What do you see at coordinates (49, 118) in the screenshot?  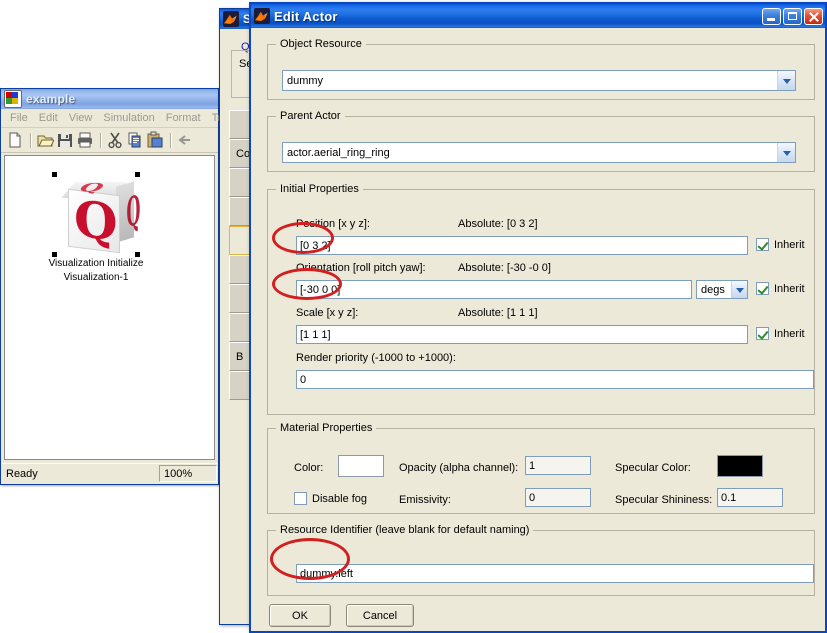 I see `menu-edit: Edit` at bounding box center [49, 118].